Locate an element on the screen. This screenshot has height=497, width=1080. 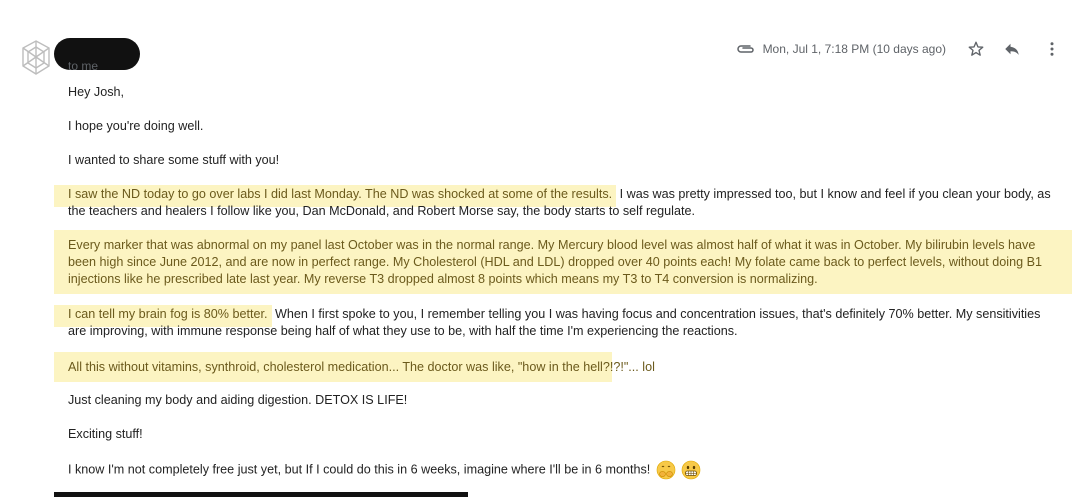
message-meta-bar: Mon, Jul 1, 7:18 PM (10 days ago) is located at coordinates (907, 49).